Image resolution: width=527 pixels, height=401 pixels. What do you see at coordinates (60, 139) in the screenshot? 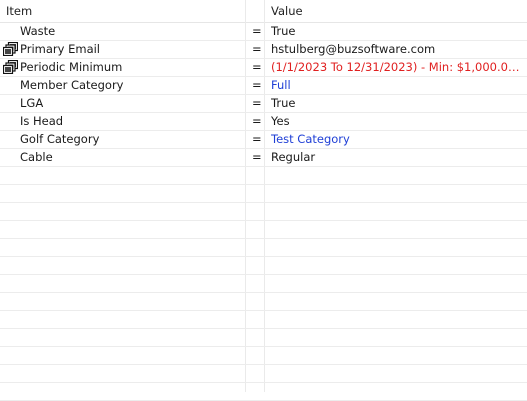
I see `row-item-label: Golf Category` at bounding box center [60, 139].